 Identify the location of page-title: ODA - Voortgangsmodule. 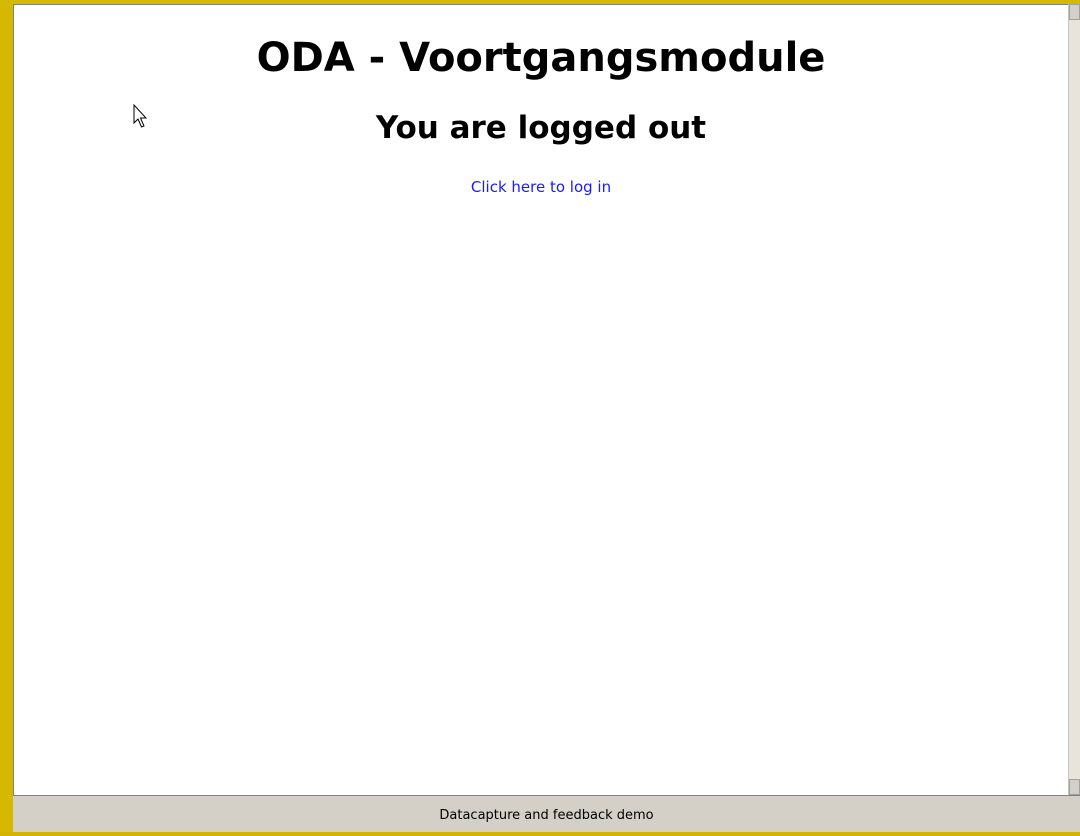
(541, 58).